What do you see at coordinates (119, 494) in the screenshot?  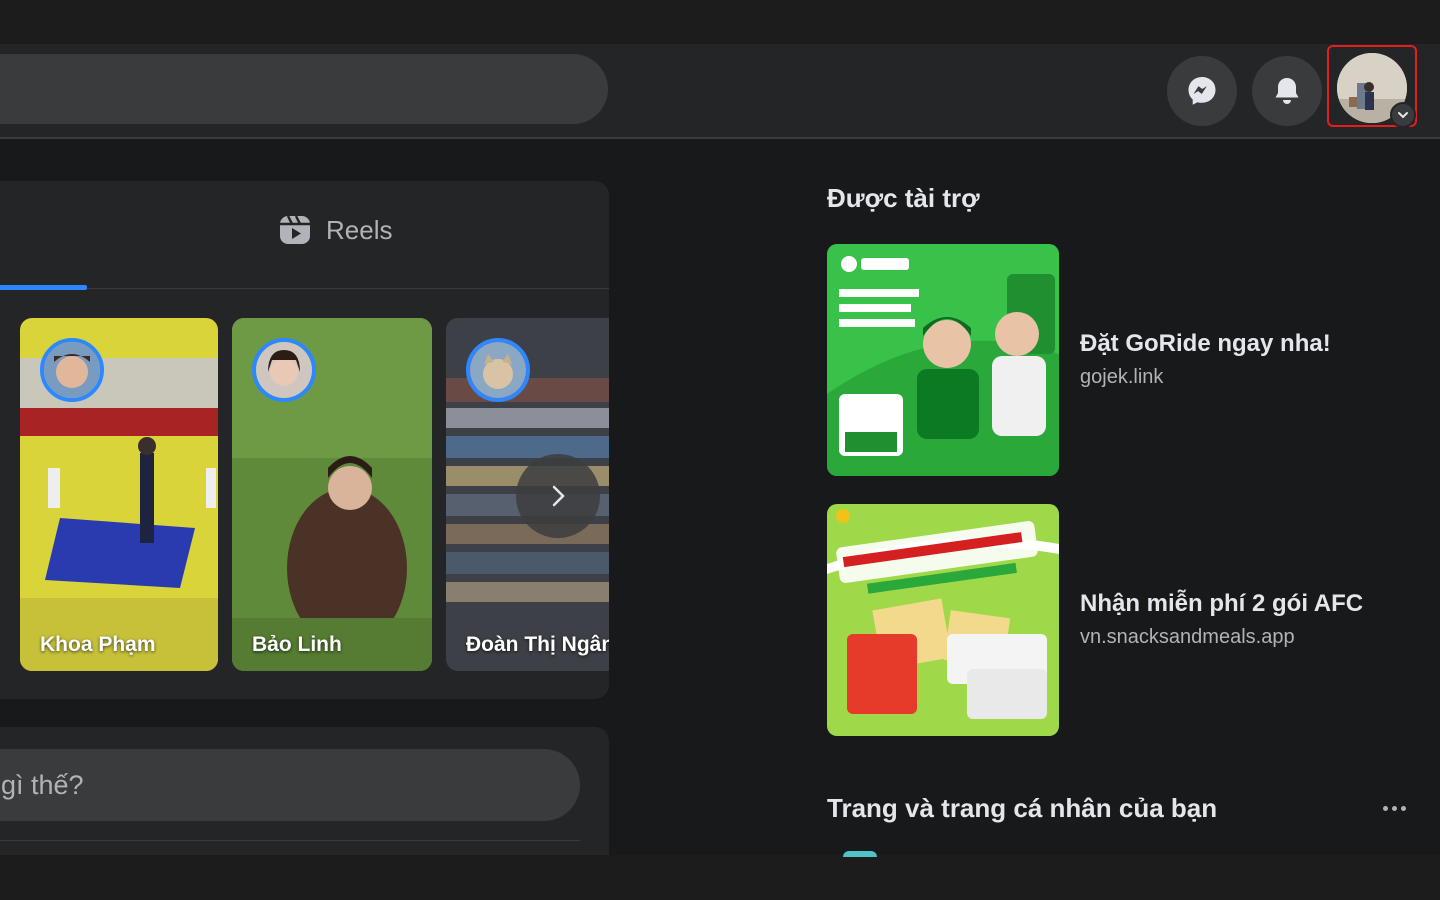 I see `story-card: Khoa Phạm` at bounding box center [119, 494].